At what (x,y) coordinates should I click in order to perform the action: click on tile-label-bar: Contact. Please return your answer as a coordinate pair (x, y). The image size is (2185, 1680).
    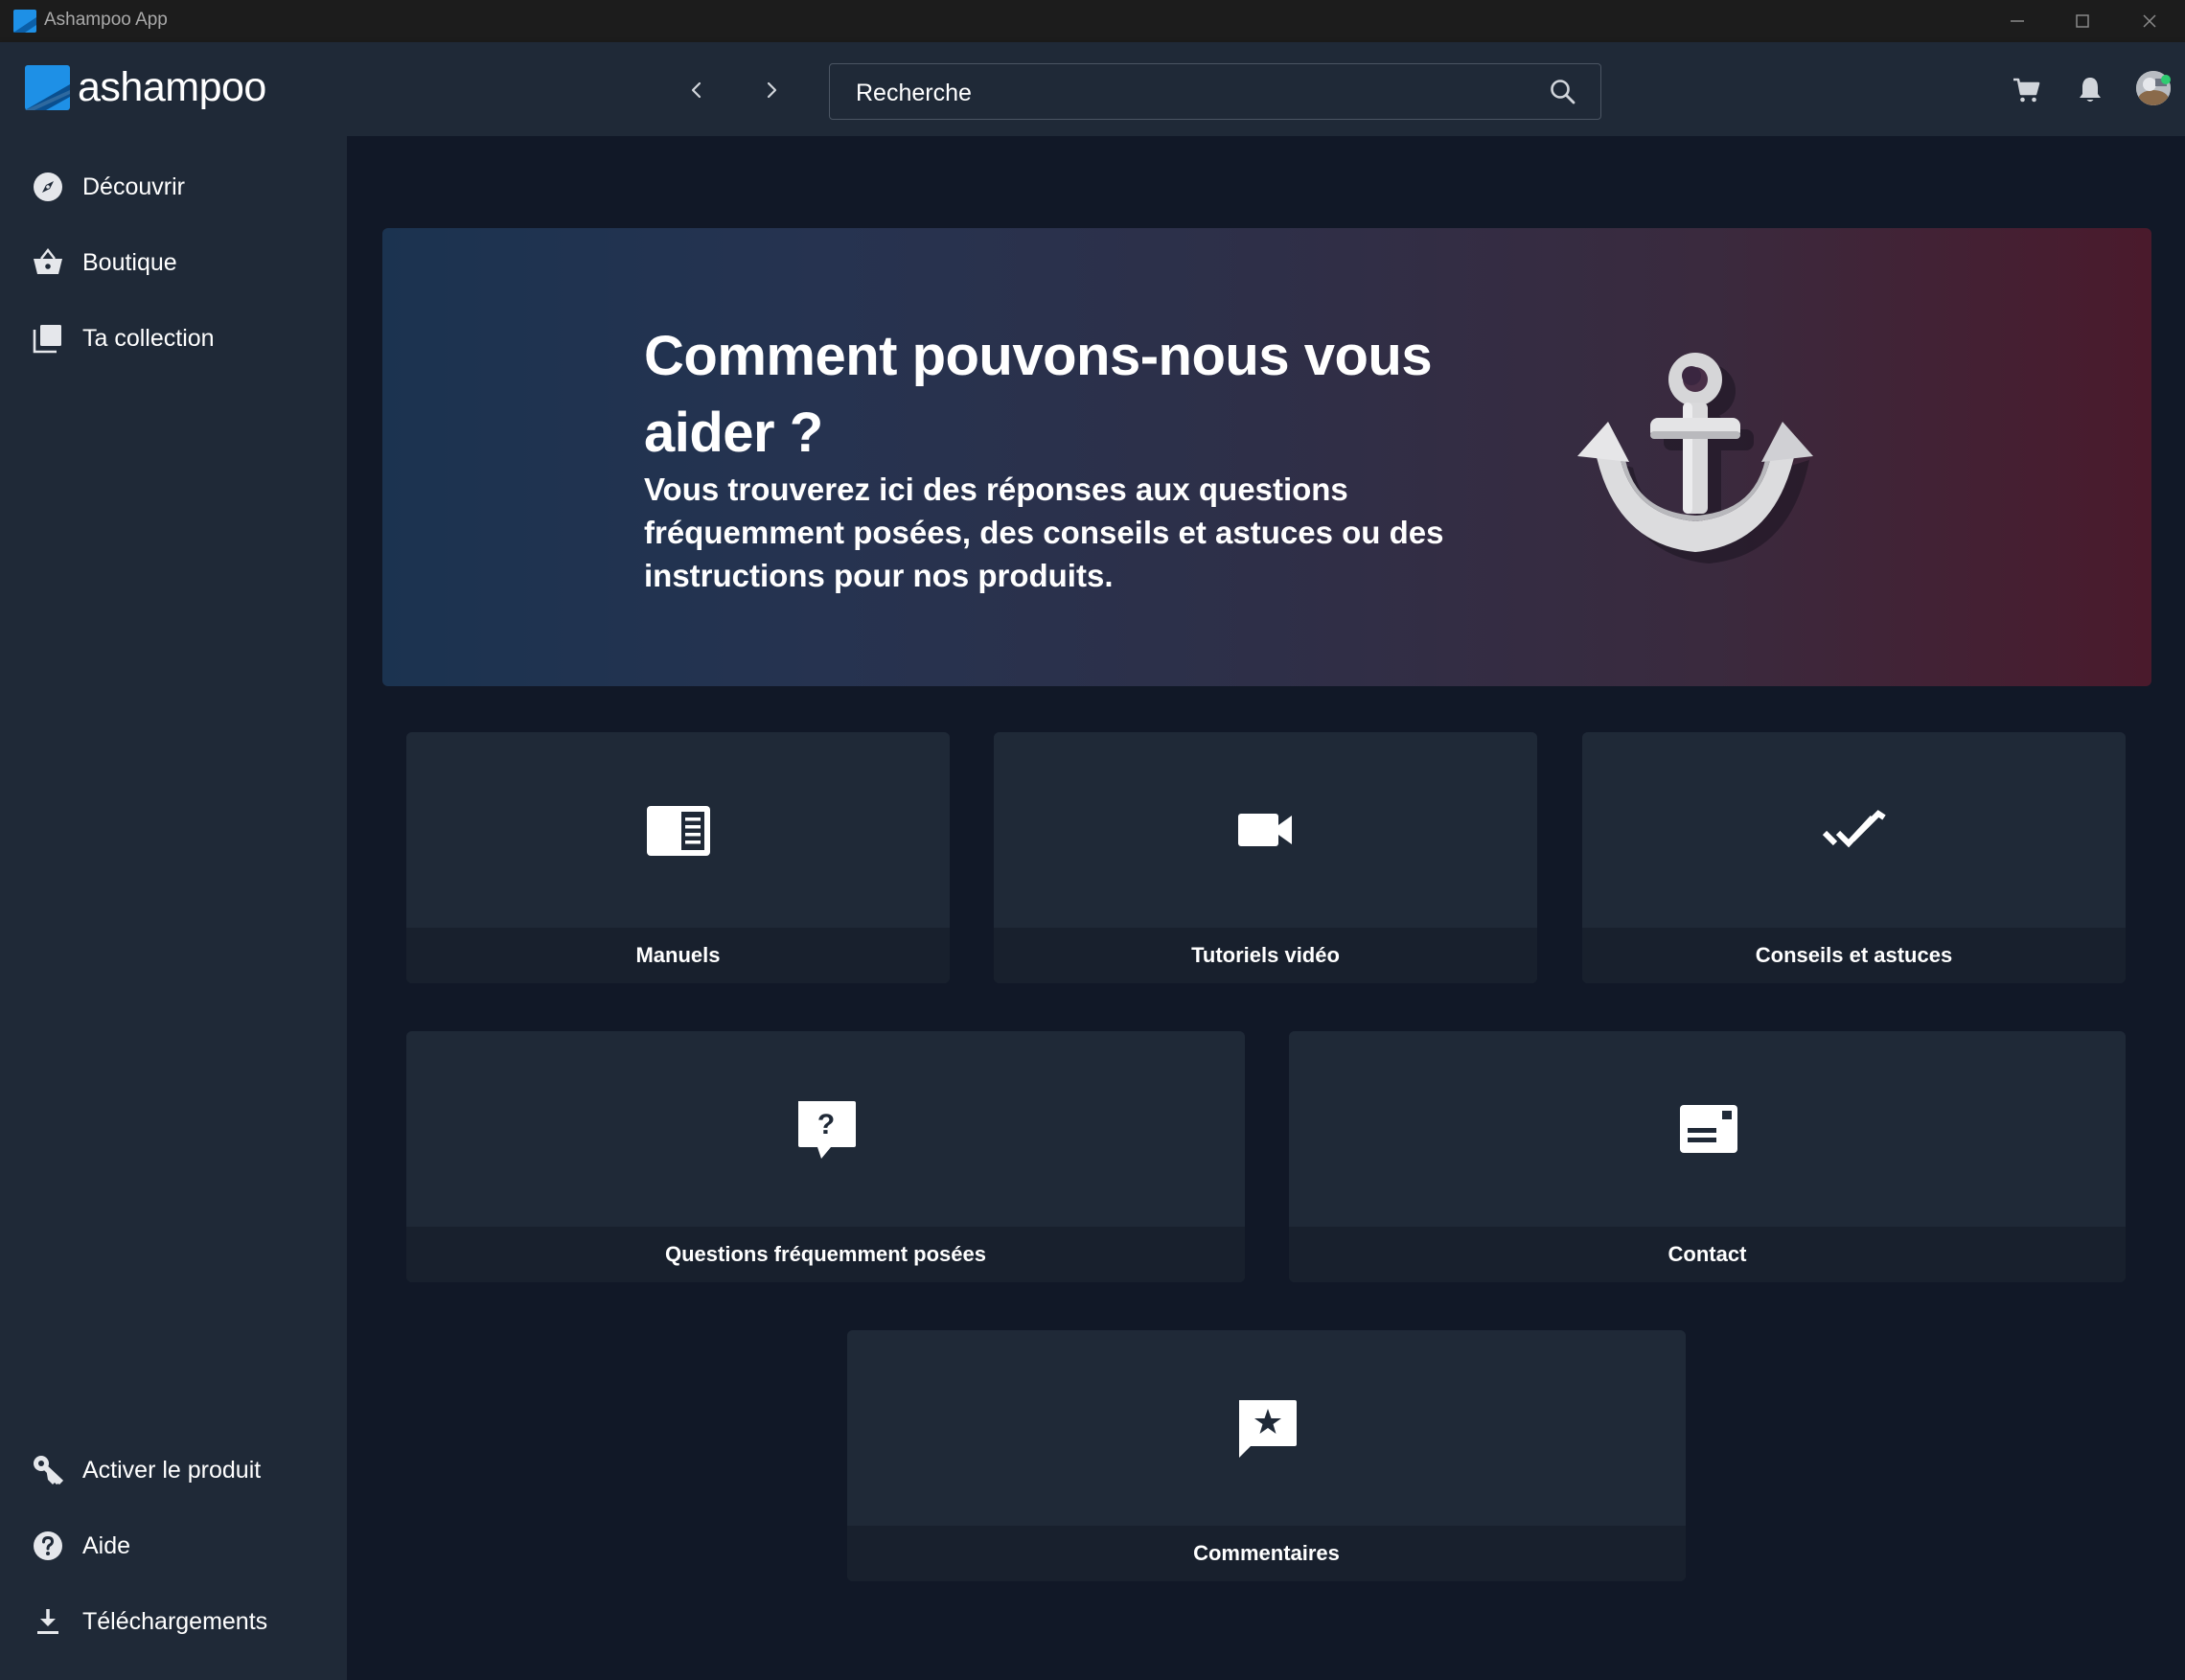
    Looking at the image, I should click on (1707, 1254).